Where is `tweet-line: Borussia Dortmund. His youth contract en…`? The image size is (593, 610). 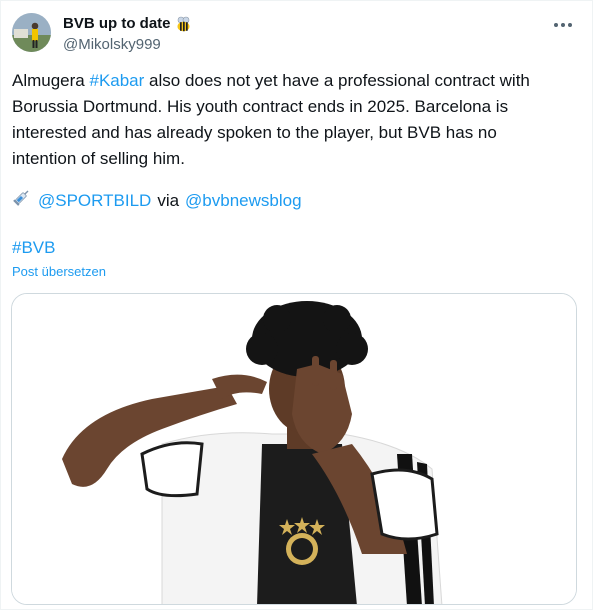 tweet-line: Borussia Dortmund. His youth contract en… is located at coordinates (260, 106).